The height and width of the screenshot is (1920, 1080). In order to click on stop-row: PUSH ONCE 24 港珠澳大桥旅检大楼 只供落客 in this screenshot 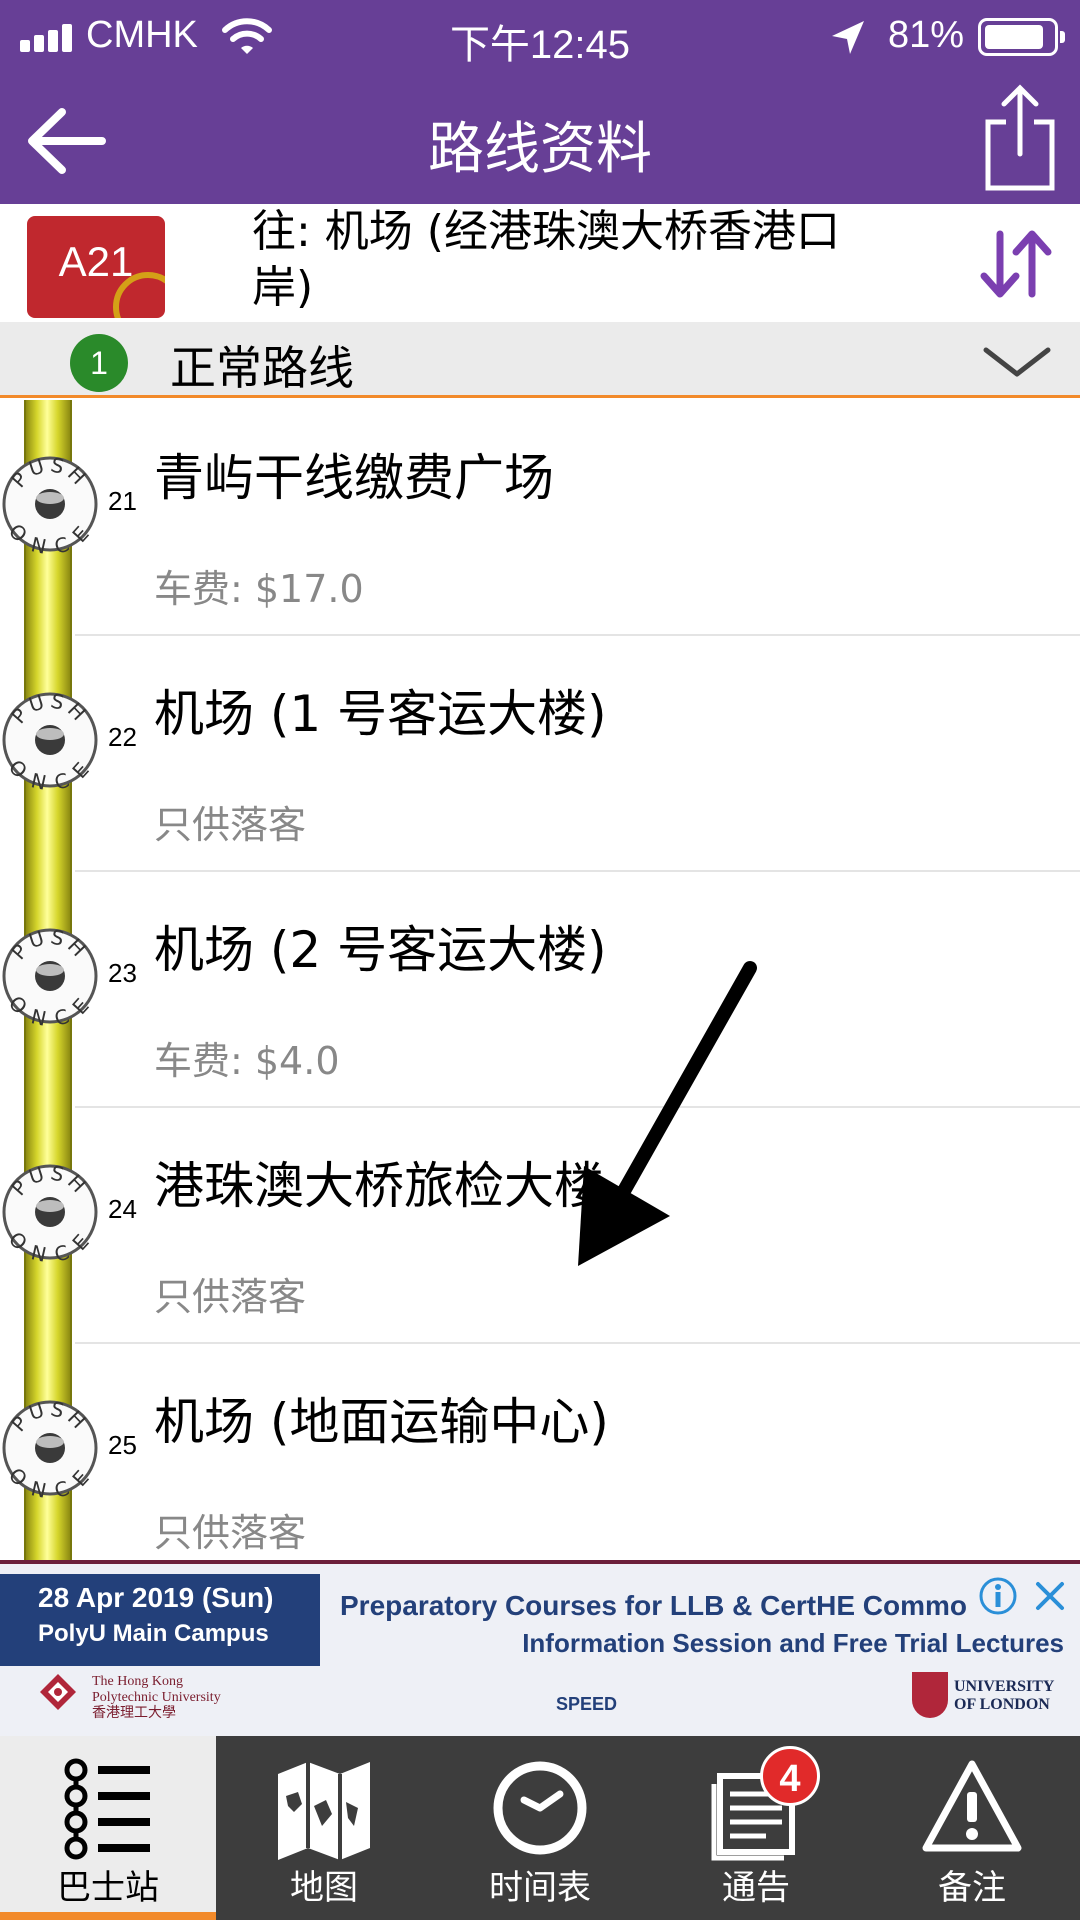, I will do `click(540, 1226)`.